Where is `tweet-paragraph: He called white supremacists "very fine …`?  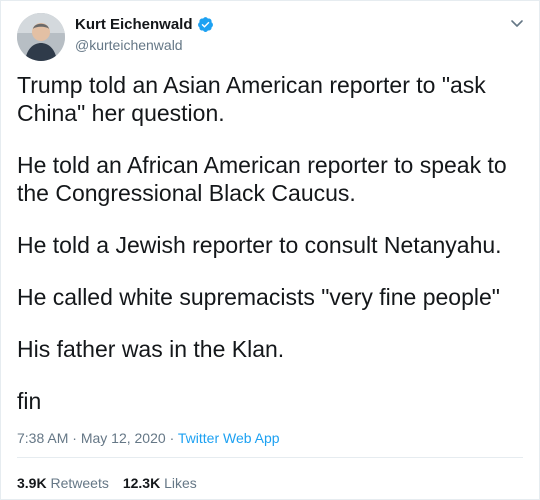
tweet-paragraph: He called white supremacists "very fine … is located at coordinates (258, 297).